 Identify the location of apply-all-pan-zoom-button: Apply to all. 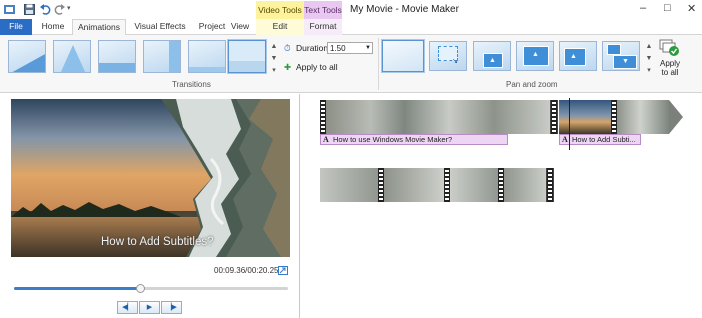
(670, 59).